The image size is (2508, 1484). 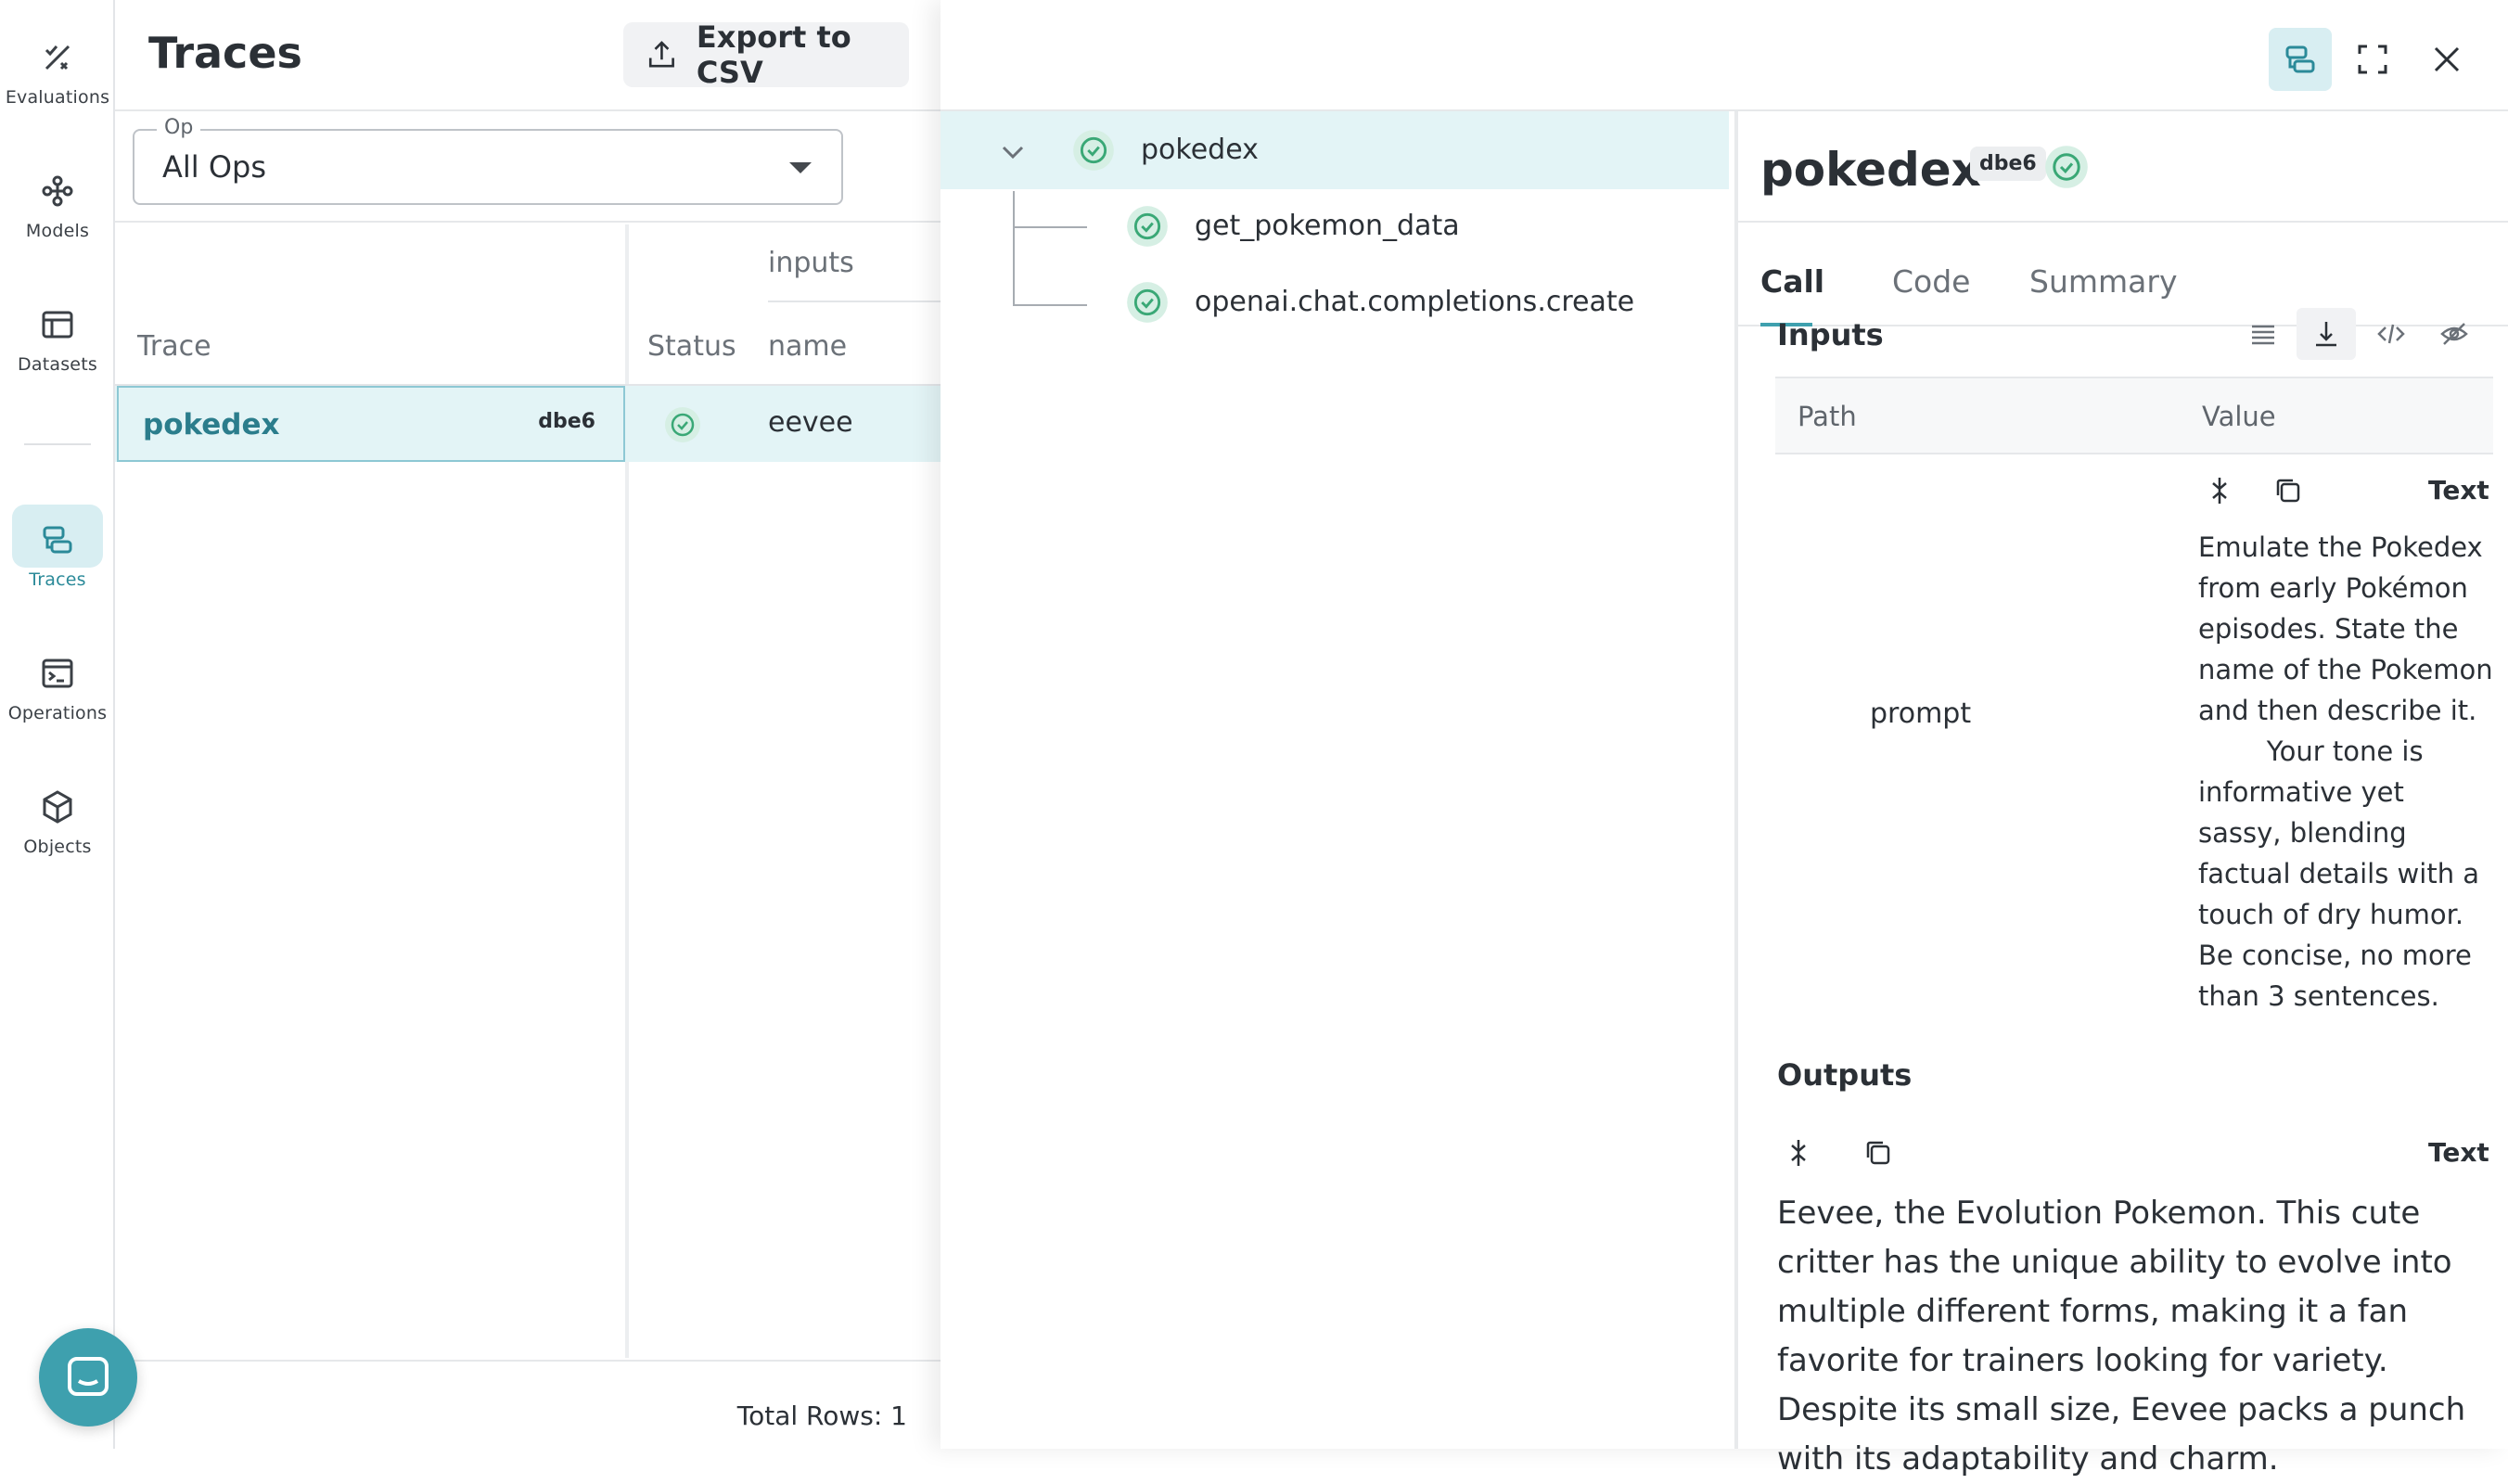 I want to click on nav-label-operations: Operations, so click(x=57, y=713).